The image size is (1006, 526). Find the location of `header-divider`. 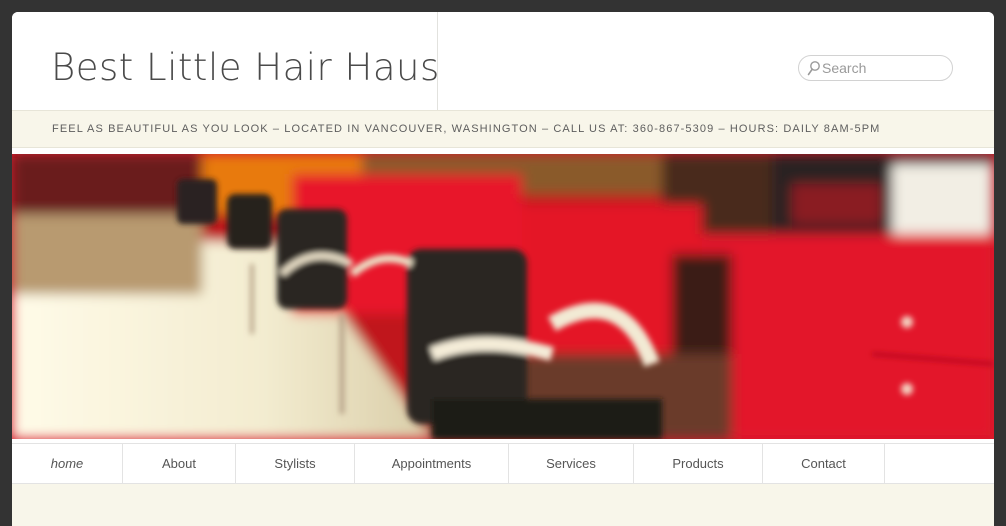

header-divider is located at coordinates (437, 61).